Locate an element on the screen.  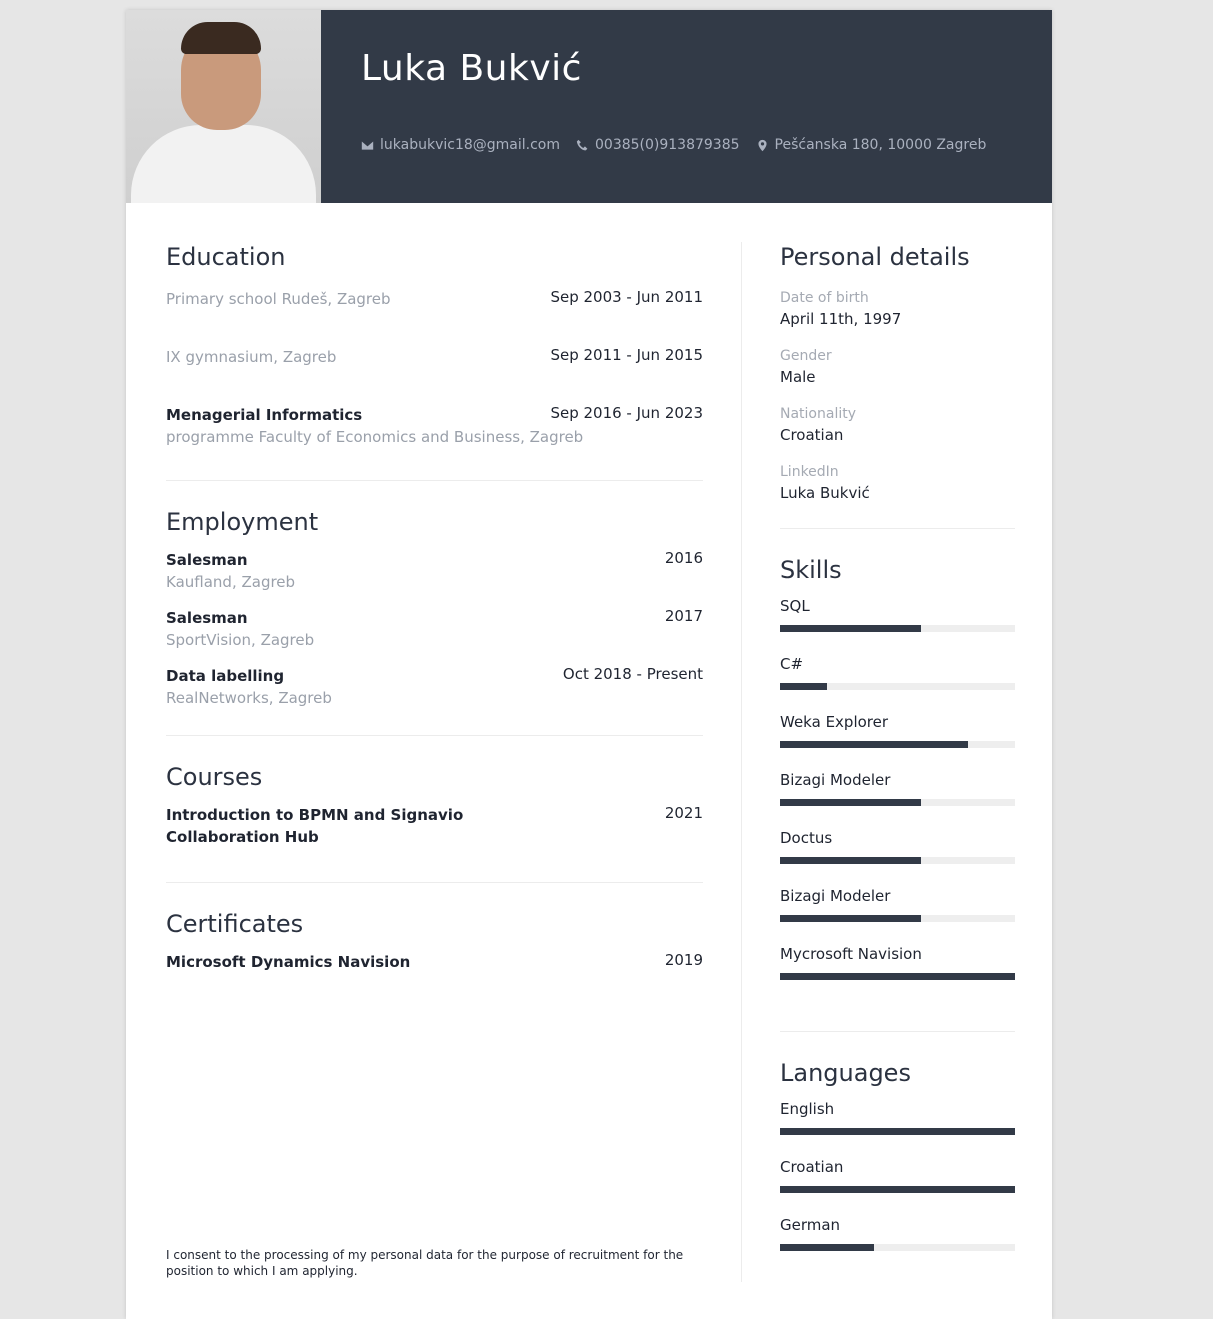
email-text: lukabukvic18@gmail.com is located at coordinates (470, 145).